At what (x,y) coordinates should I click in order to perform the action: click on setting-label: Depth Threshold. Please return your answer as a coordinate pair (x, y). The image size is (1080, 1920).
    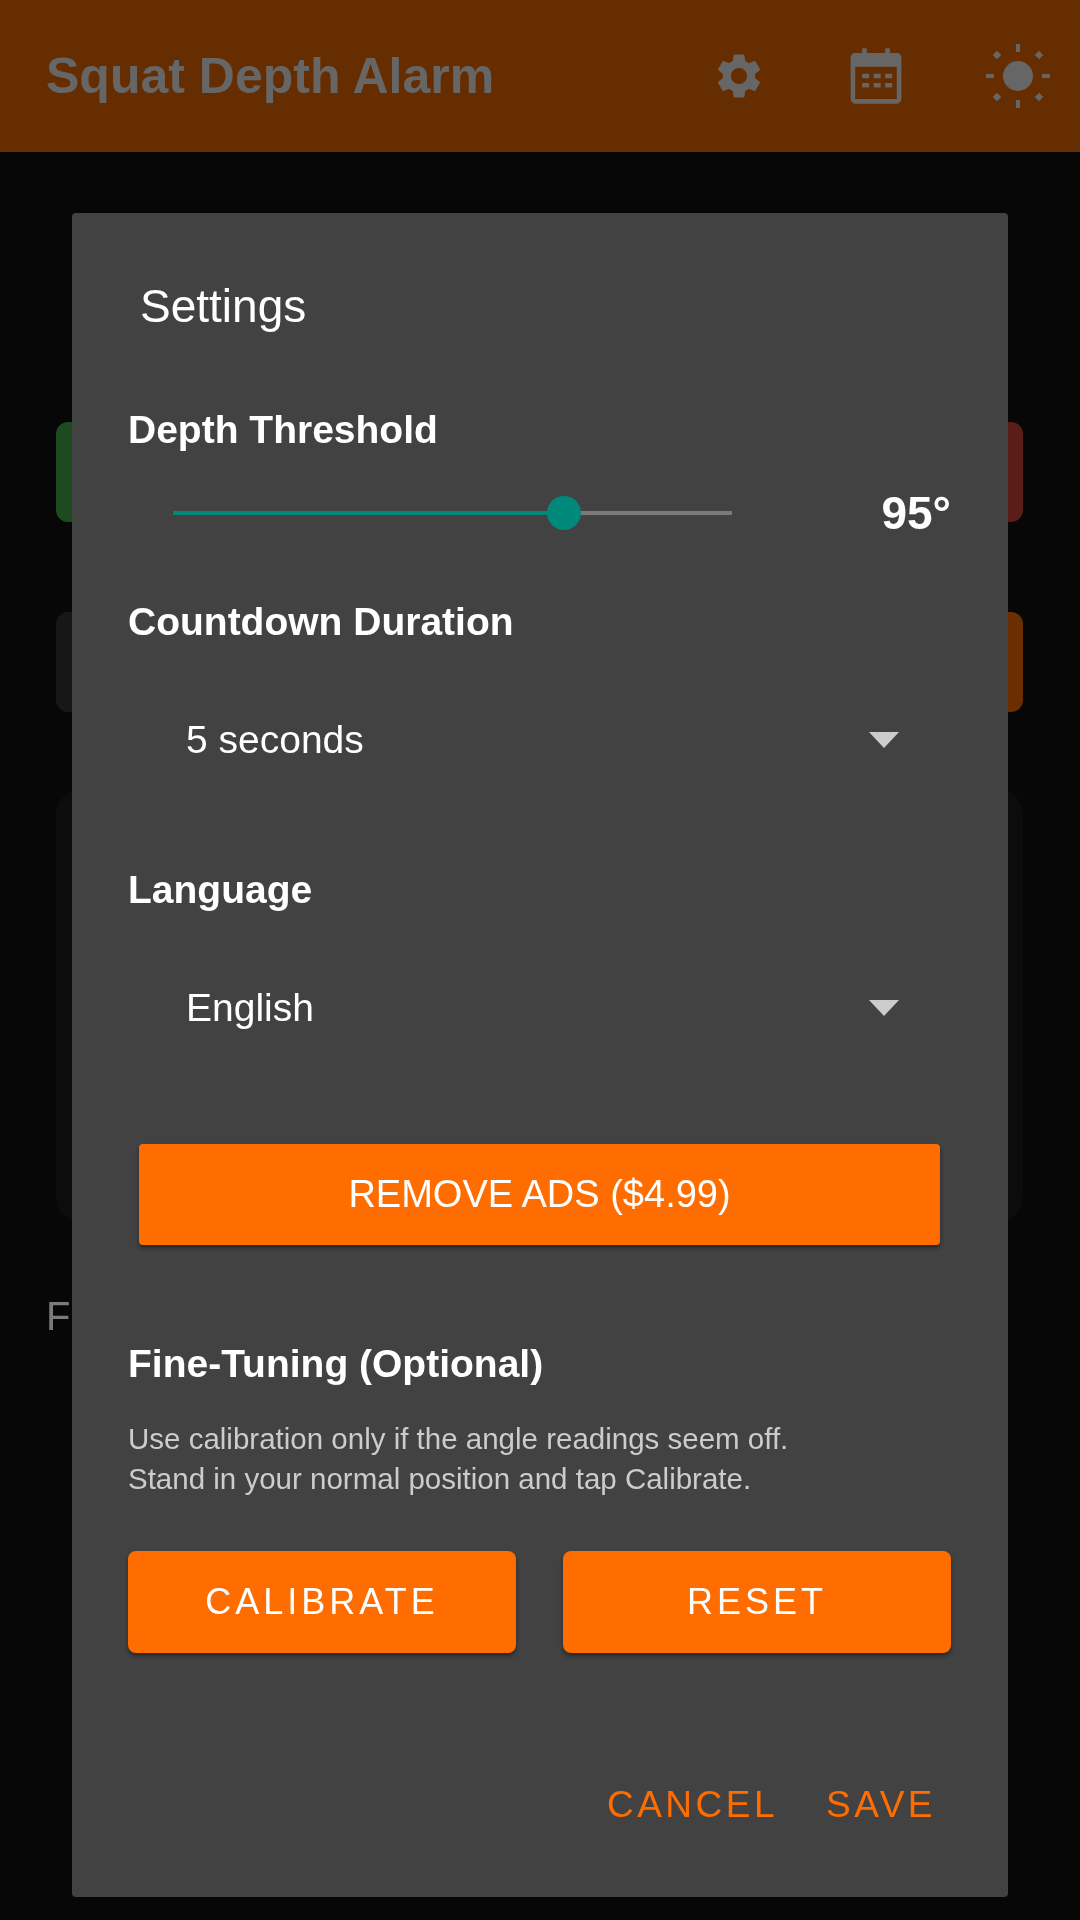
    Looking at the image, I should click on (283, 430).